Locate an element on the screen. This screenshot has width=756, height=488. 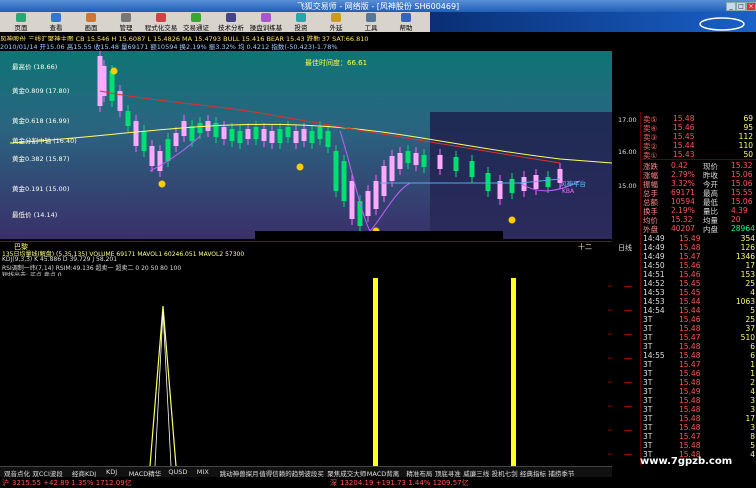
indicator-tab: QUSD is located at coordinates (177, 472).